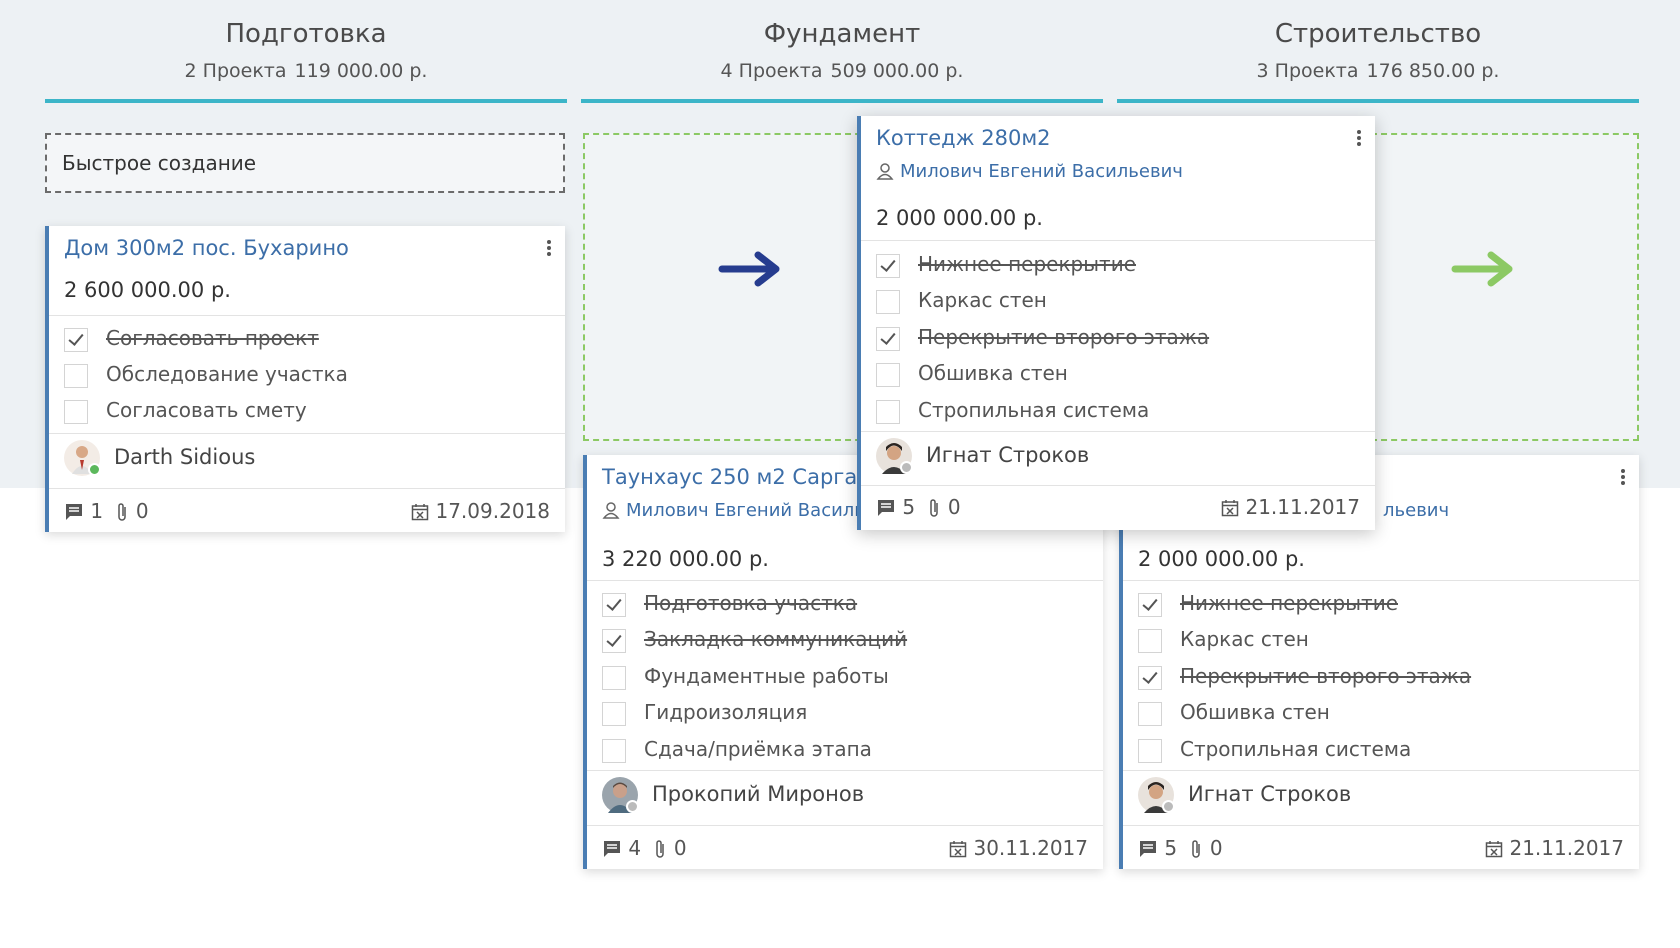  What do you see at coordinates (909, 507) in the screenshot?
I see `comment-count: 5` at bounding box center [909, 507].